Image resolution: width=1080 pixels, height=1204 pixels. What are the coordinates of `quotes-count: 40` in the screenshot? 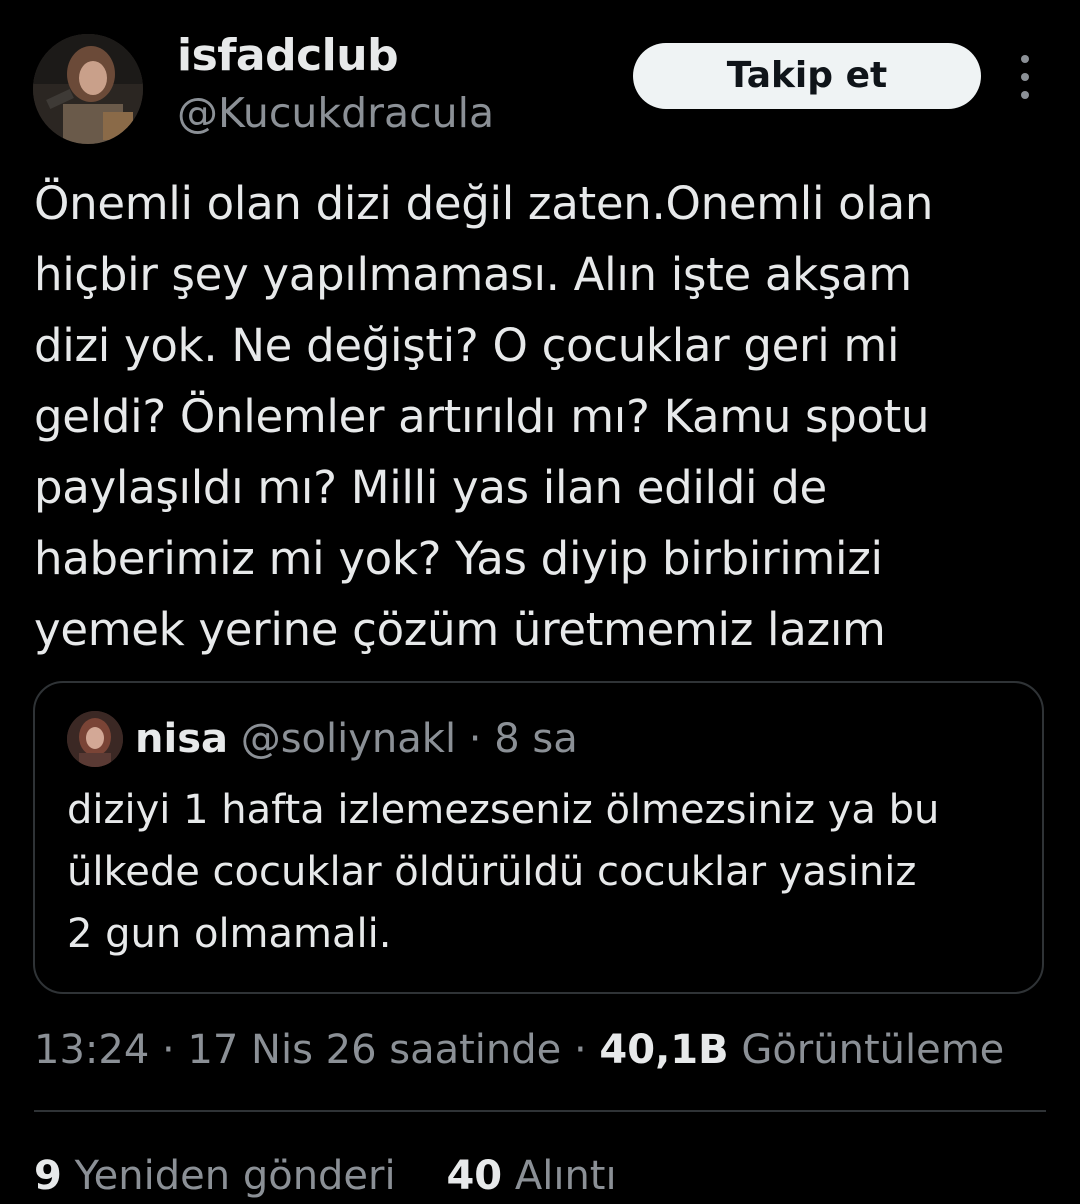 It's located at (474, 1176).